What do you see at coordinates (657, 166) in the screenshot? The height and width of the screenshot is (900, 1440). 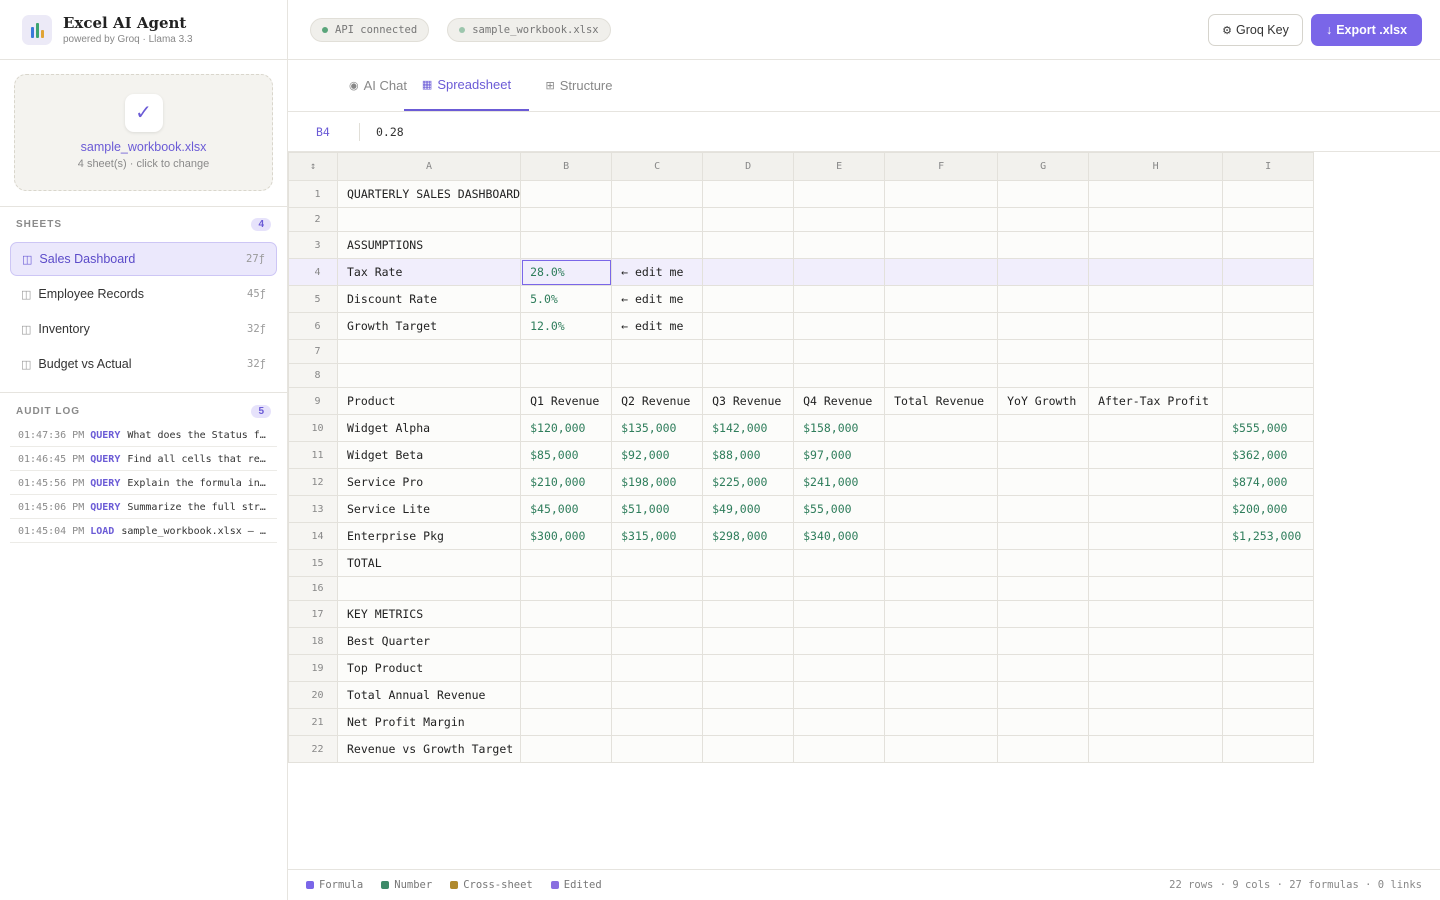 I see `column-header-c: C` at bounding box center [657, 166].